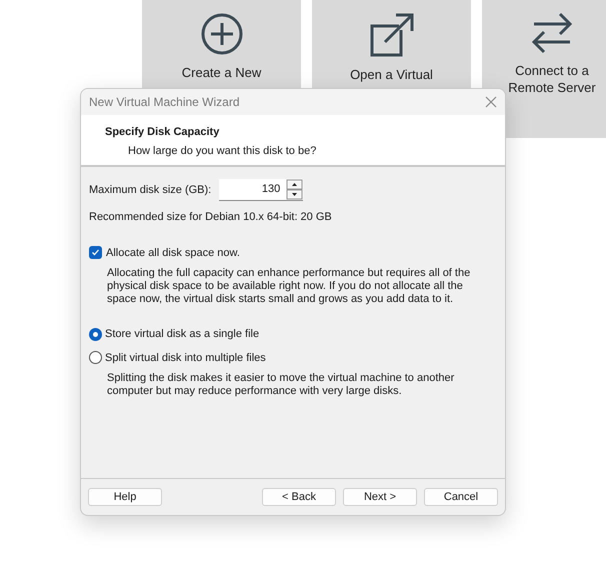  I want to click on page-subheading: How large do you want this disk to be?, so click(222, 151).